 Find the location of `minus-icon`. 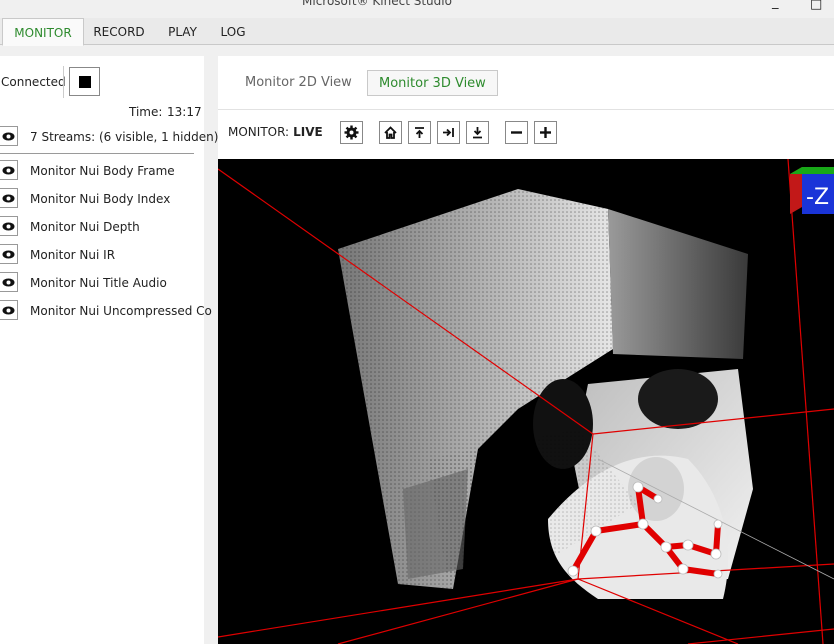

minus-icon is located at coordinates (516, 132).